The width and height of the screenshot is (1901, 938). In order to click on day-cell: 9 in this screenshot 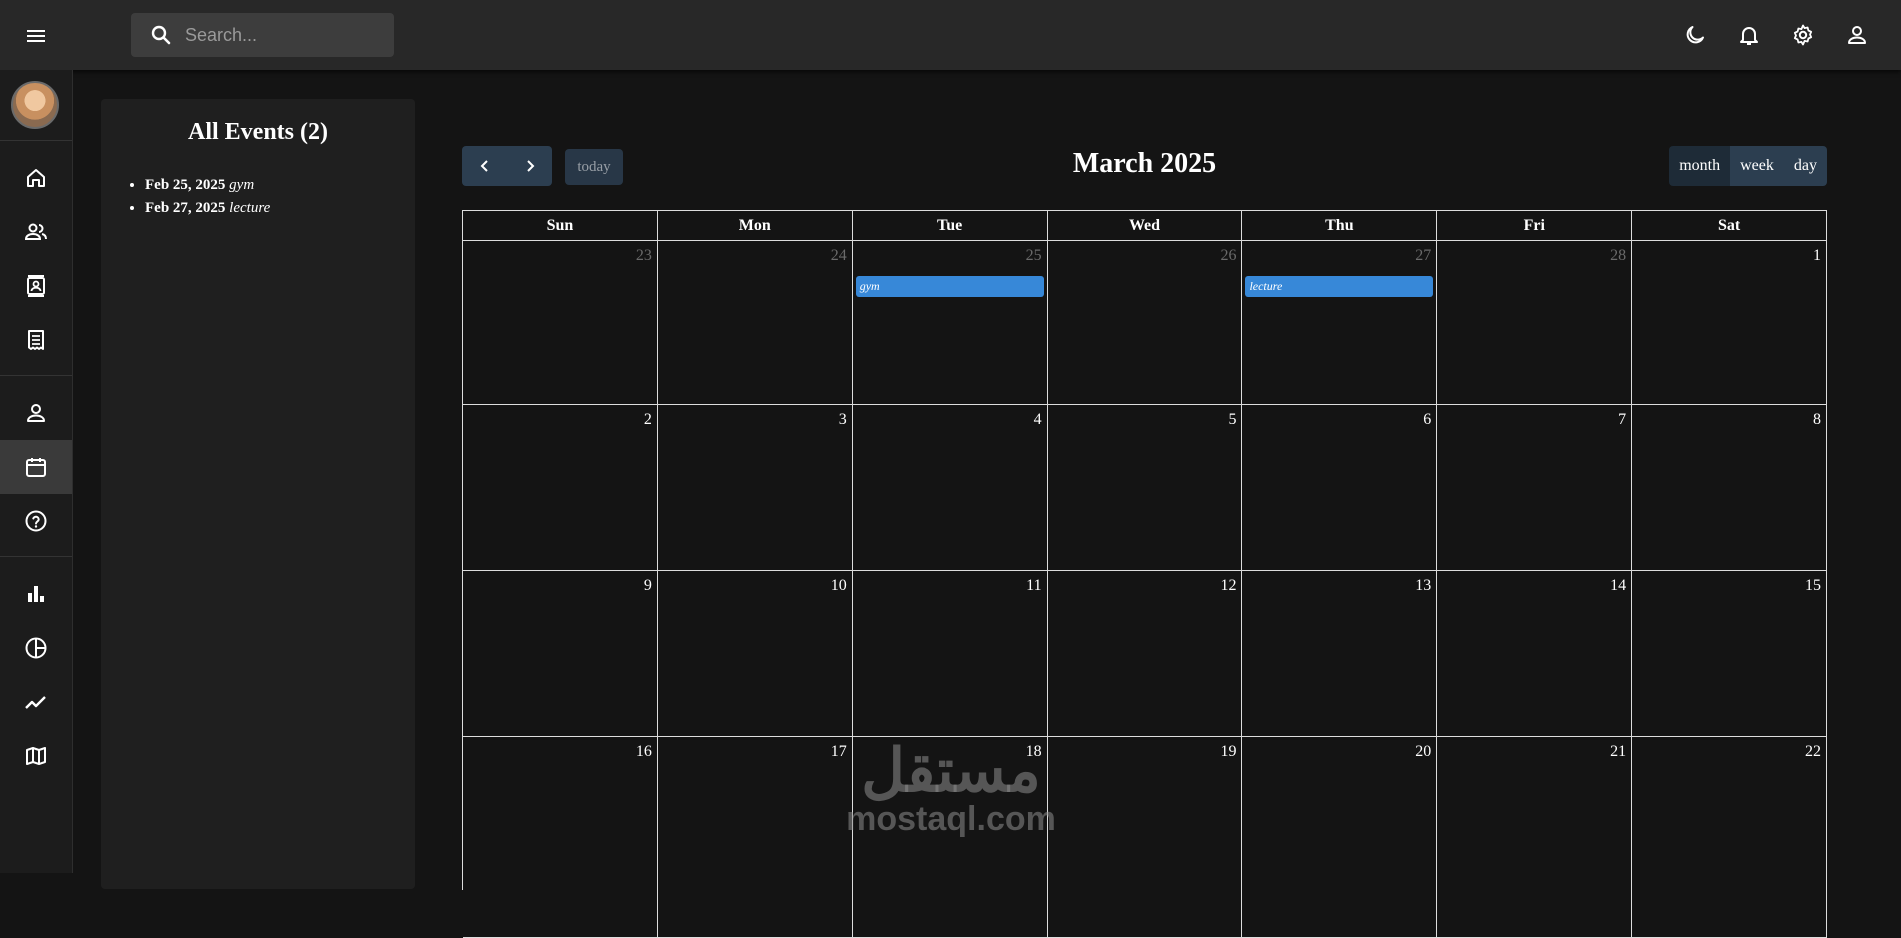, I will do `click(560, 653)`.